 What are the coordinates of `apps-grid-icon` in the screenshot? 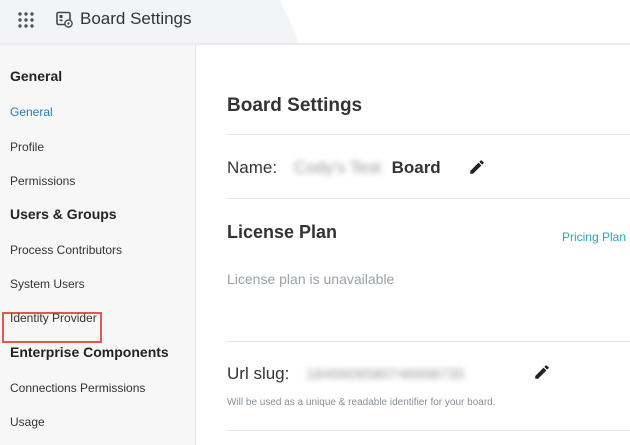 It's located at (26, 20).